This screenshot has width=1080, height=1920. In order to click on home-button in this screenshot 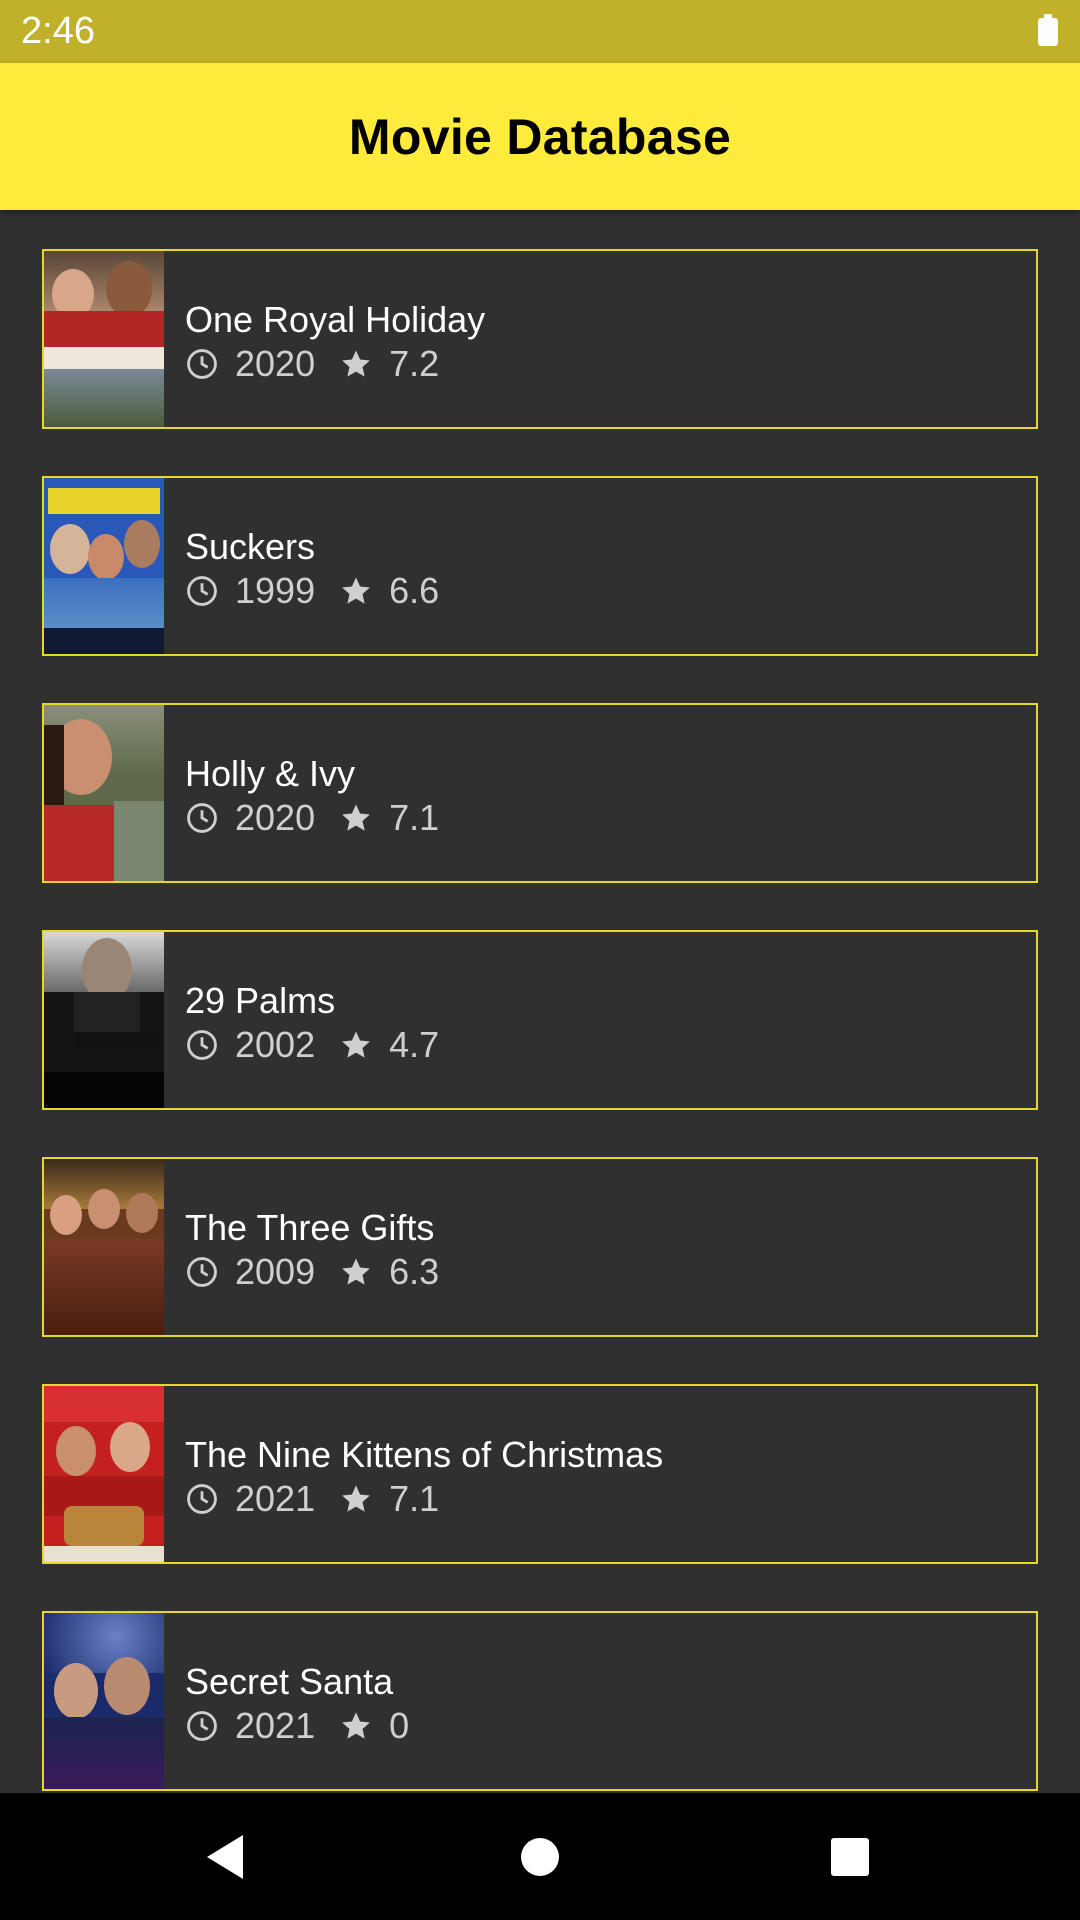, I will do `click(540, 1856)`.